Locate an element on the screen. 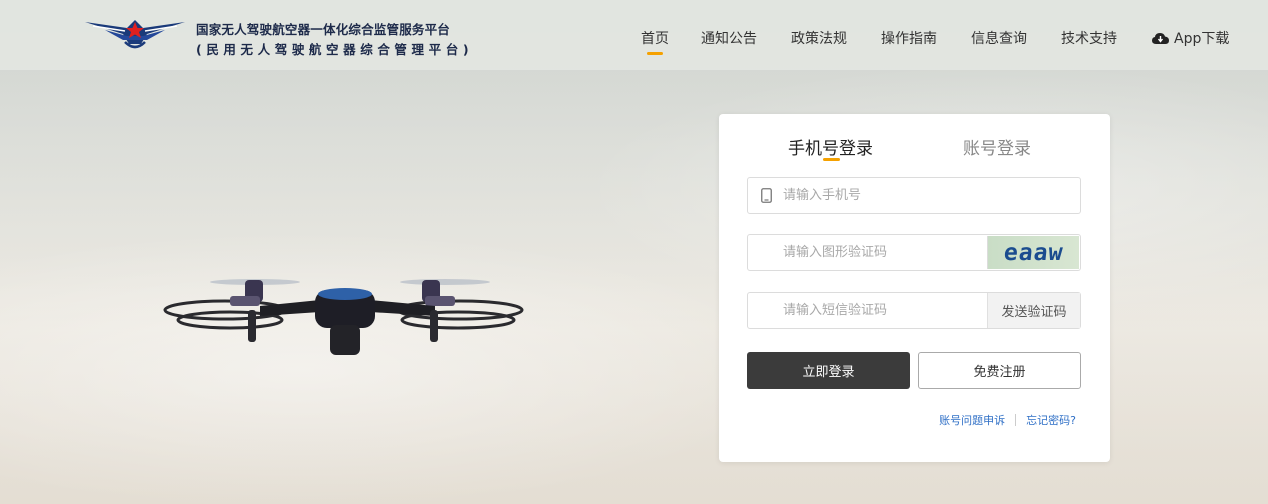  help-links: 账号问题申诉 忘记密码? is located at coordinates (1007, 420).